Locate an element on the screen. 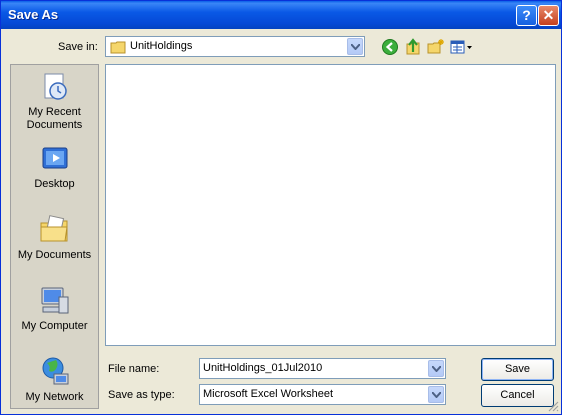 The width and height of the screenshot is (562, 415). file-name-value: UnitHoldings_01Jul2010 is located at coordinates (263, 368).